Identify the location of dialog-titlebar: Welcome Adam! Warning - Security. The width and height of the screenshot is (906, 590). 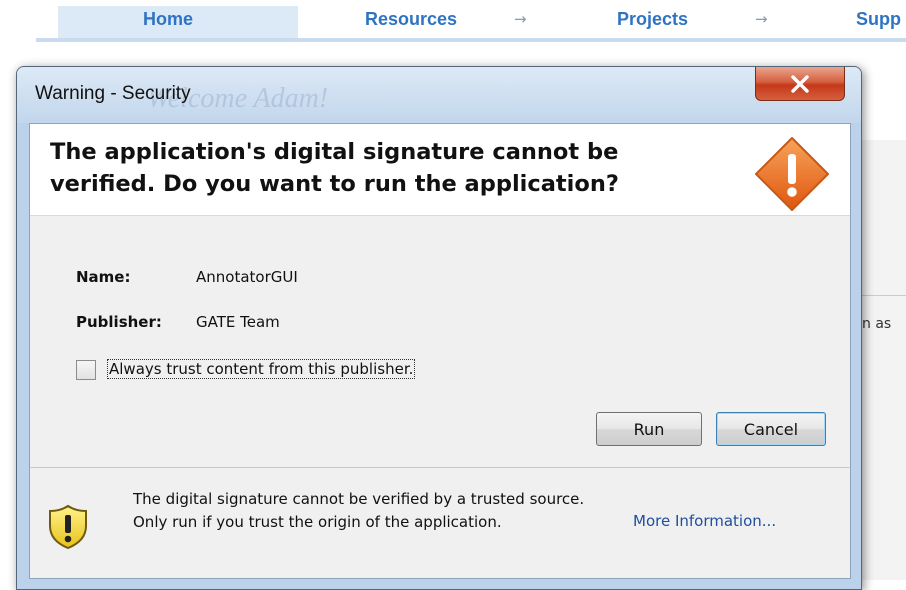
(439, 95).